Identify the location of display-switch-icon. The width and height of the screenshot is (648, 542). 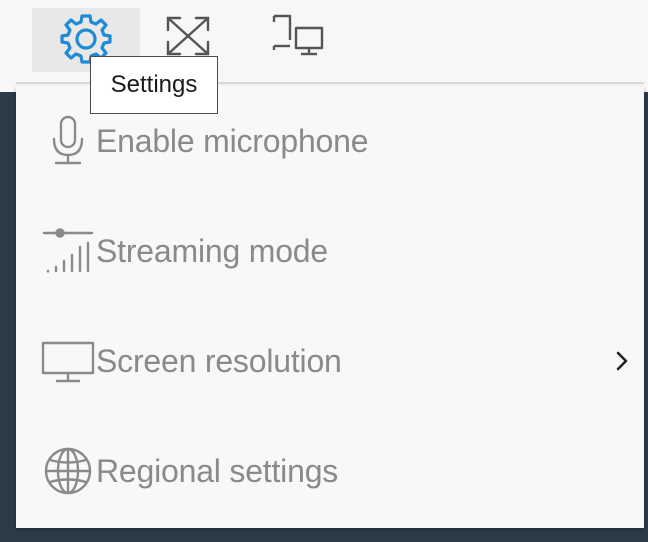
(298, 38).